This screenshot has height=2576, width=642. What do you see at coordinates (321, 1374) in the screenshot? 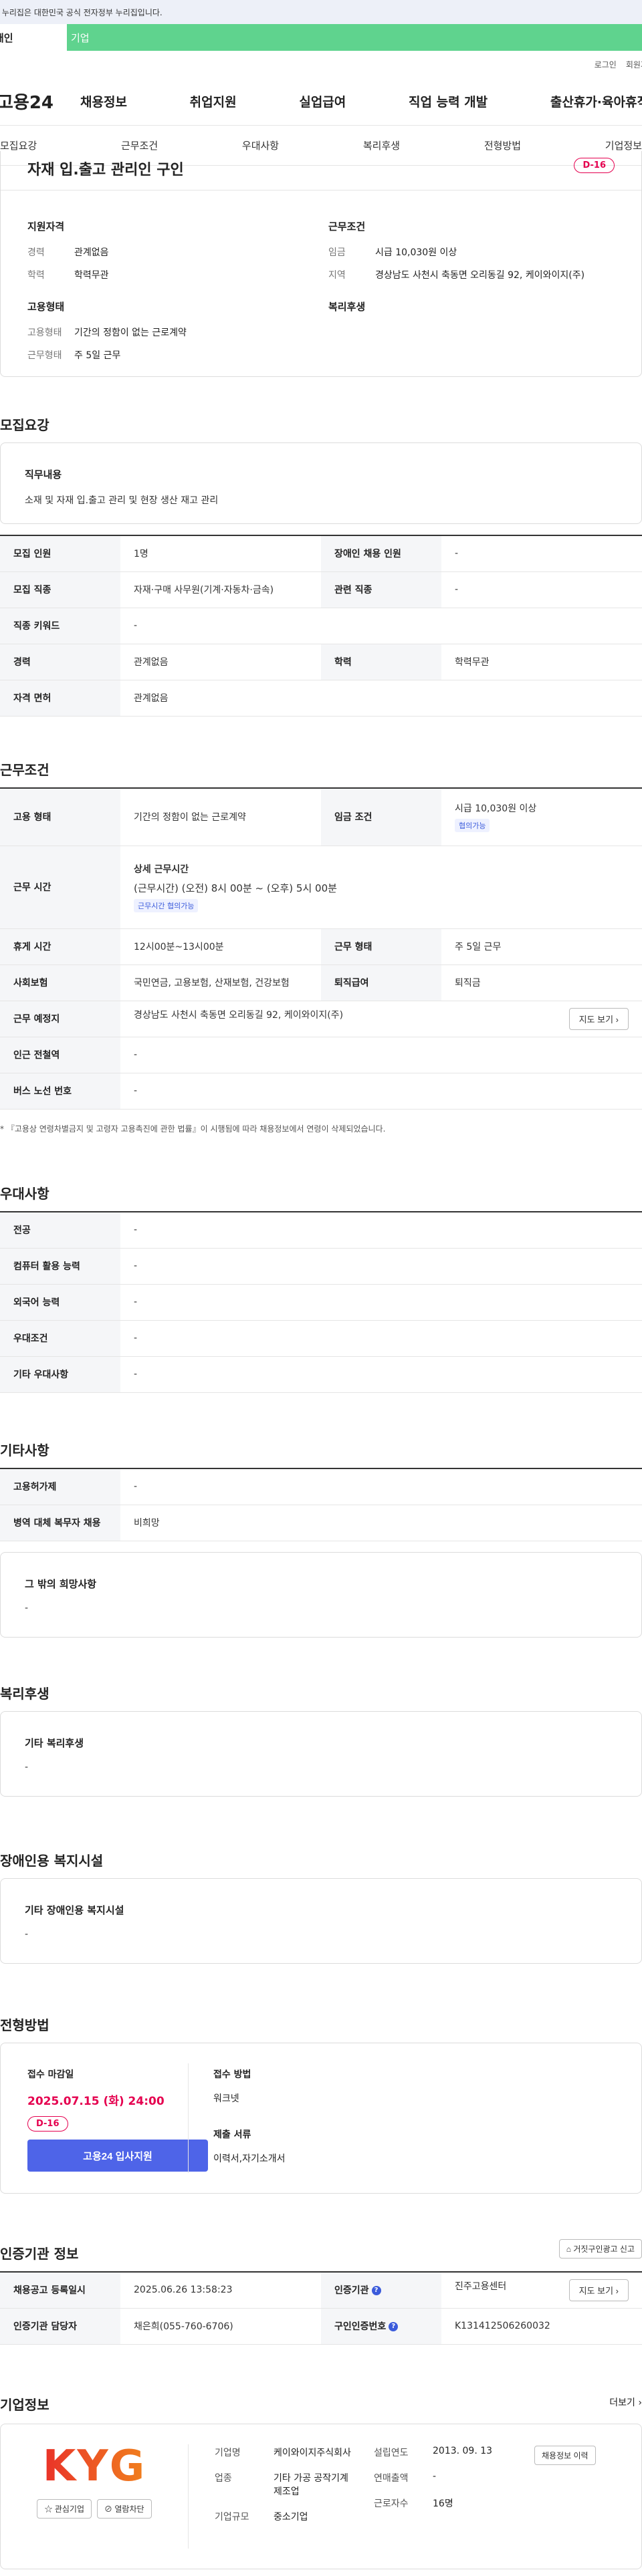
I see `table-row: 기타 우대사항 -` at bounding box center [321, 1374].